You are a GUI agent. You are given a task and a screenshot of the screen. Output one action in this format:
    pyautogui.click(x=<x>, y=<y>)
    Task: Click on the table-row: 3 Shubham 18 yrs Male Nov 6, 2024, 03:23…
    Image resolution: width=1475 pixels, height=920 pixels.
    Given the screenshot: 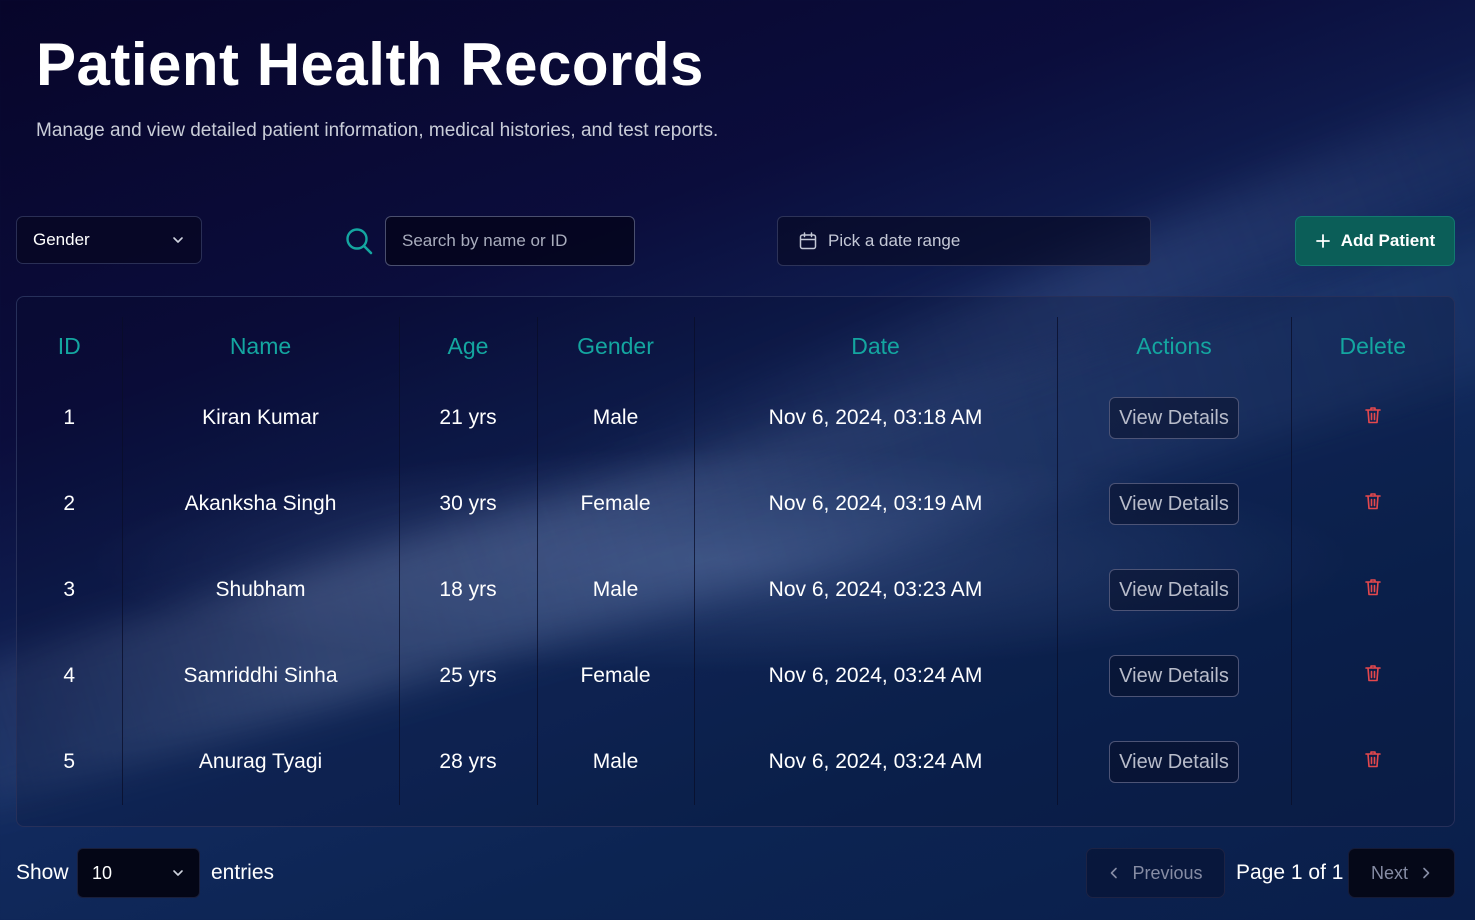 What is the action you would take?
    pyautogui.click(x=735, y=590)
    